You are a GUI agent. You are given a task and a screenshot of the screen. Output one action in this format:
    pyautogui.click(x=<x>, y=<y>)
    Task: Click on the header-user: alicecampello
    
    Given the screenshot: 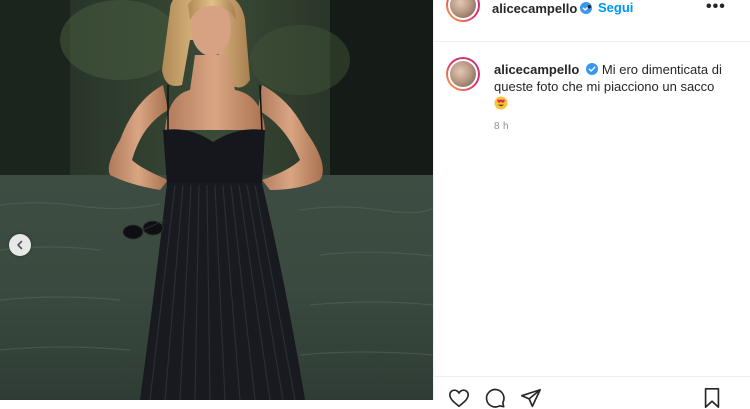 What is the action you would take?
    pyautogui.click(x=542, y=9)
    